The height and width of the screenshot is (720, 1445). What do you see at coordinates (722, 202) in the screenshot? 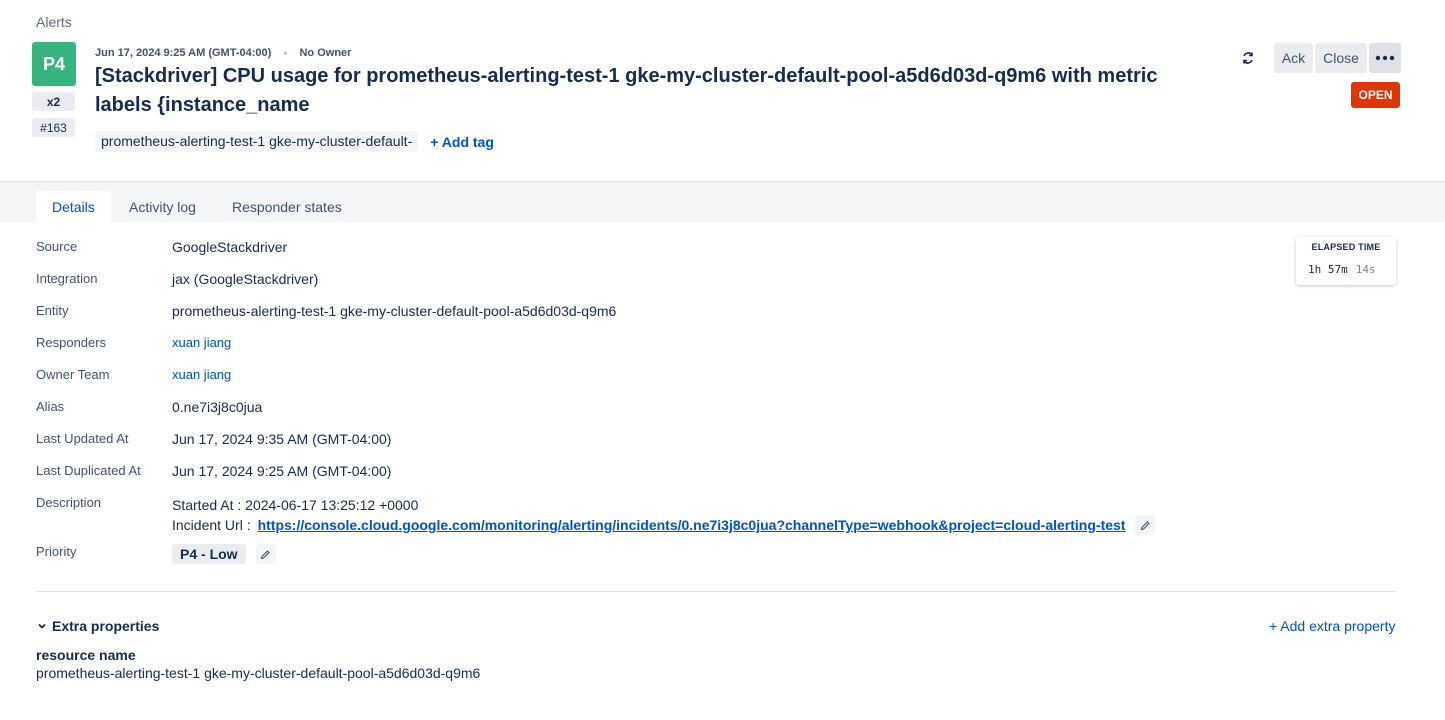
I see `tab-bar: Details Activity log Responder states` at bounding box center [722, 202].